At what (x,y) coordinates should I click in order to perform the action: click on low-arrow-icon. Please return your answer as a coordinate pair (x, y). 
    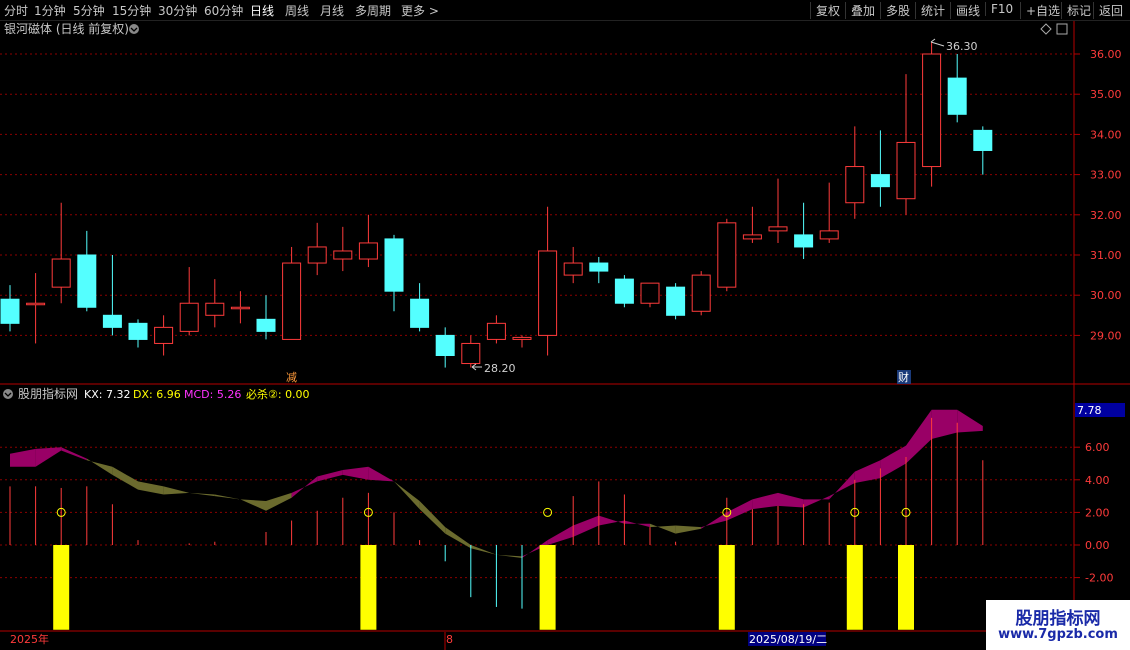
    Looking at the image, I should click on (476, 367).